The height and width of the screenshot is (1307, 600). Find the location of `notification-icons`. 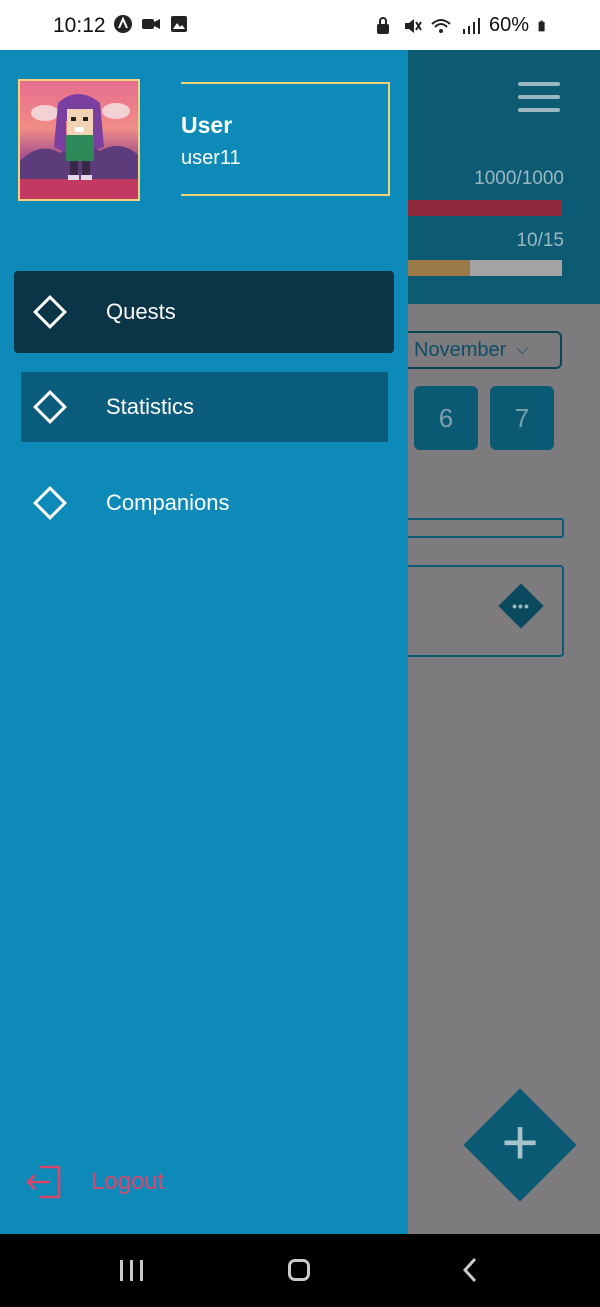

notification-icons is located at coordinates (151, 24).